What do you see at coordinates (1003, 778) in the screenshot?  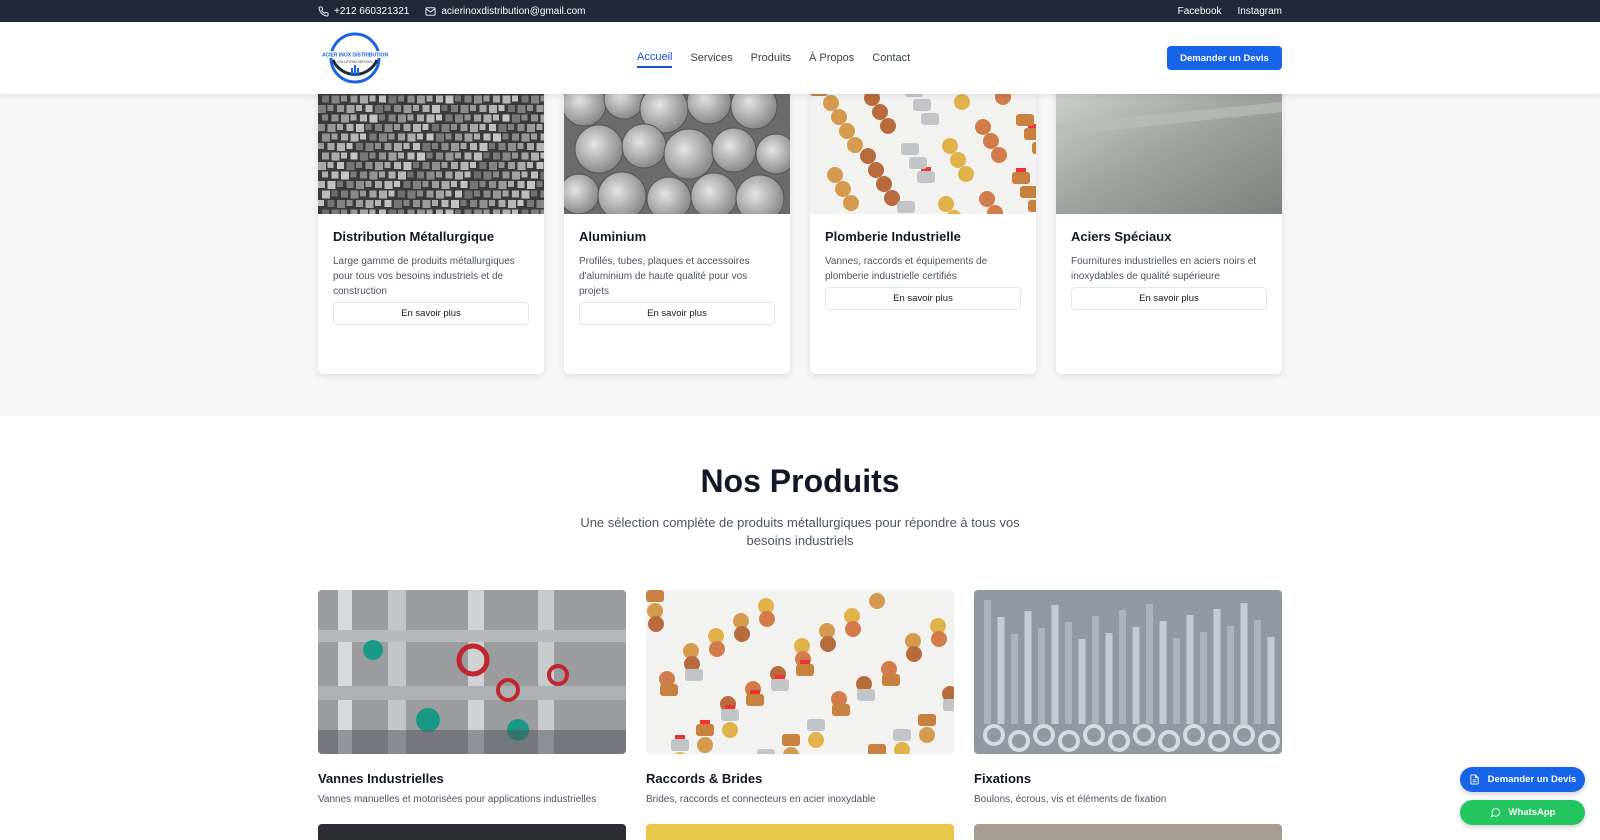 I see `product-name: Fixations` at bounding box center [1003, 778].